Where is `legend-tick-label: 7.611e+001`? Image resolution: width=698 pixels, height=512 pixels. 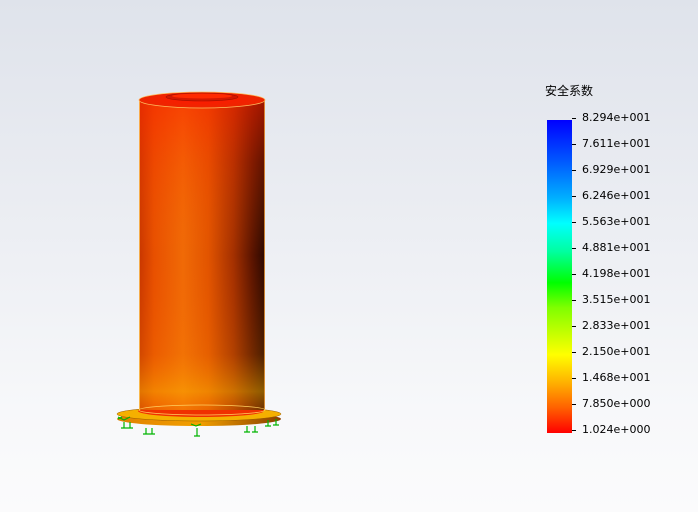 legend-tick-label: 7.611e+001 is located at coordinates (616, 143).